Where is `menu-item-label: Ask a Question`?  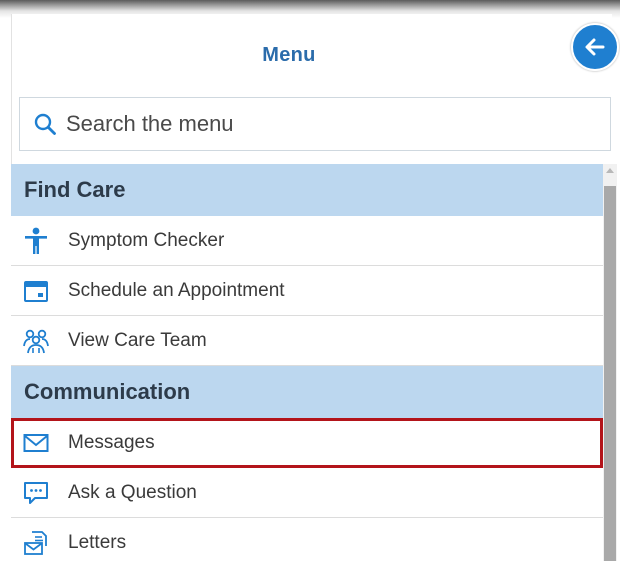 menu-item-label: Ask a Question is located at coordinates (132, 492).